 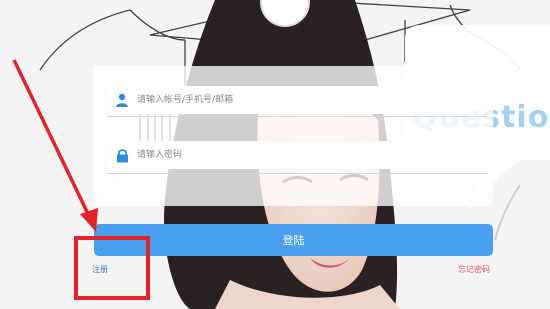 I want to click on lock-icon, so click(x=122, y=155).